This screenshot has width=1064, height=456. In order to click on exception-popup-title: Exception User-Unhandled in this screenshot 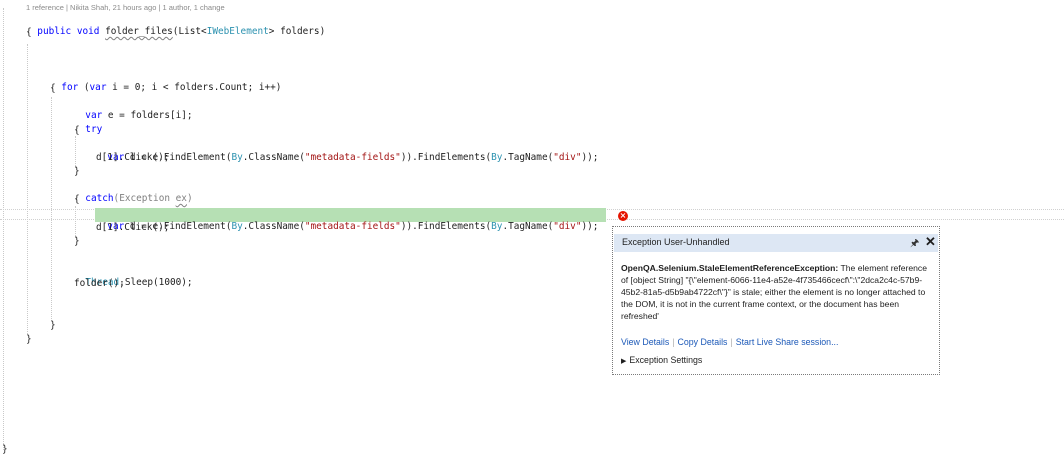, I will do `click(676, 242)`.